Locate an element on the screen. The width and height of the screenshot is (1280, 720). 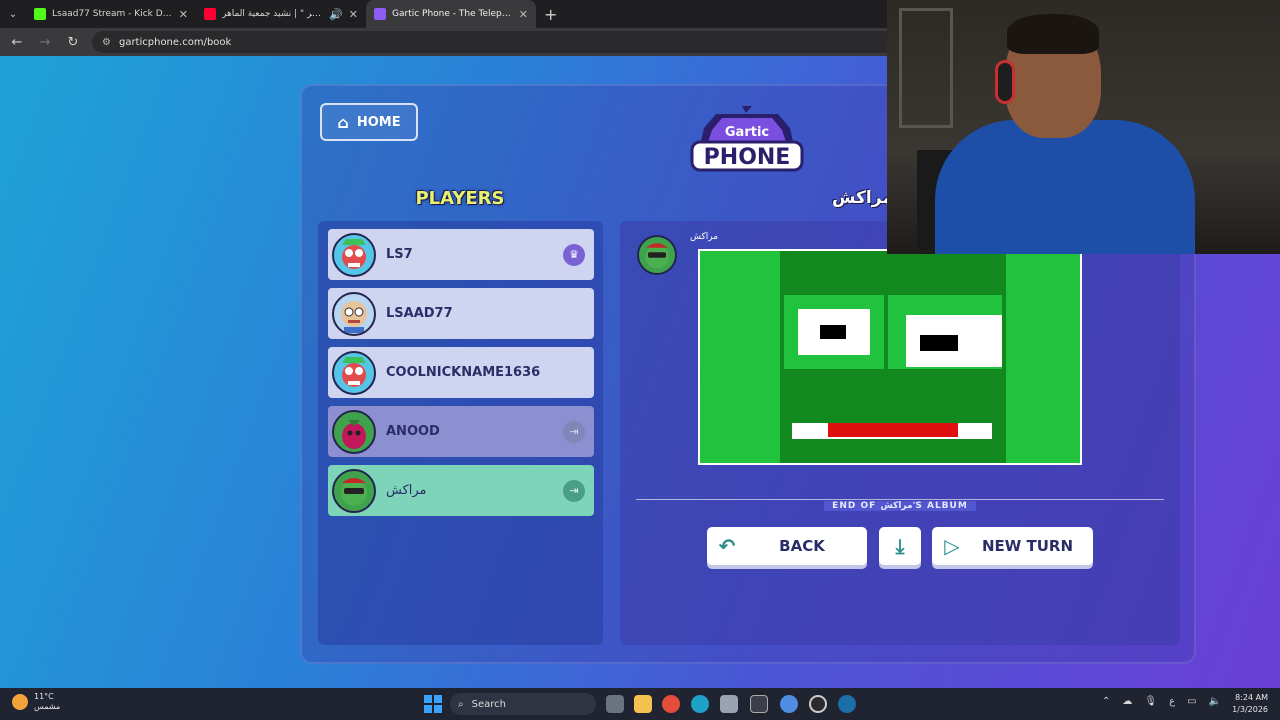
player-row-ls7: LS7 ♛ is located at coordinates (461, 254).